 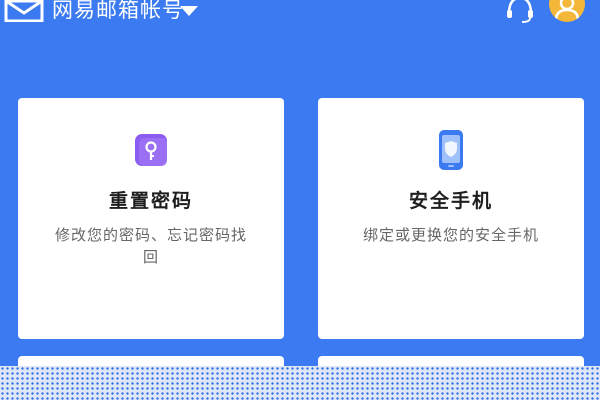 I want to click on chevron-down-icon, so click(x=189, y=11).